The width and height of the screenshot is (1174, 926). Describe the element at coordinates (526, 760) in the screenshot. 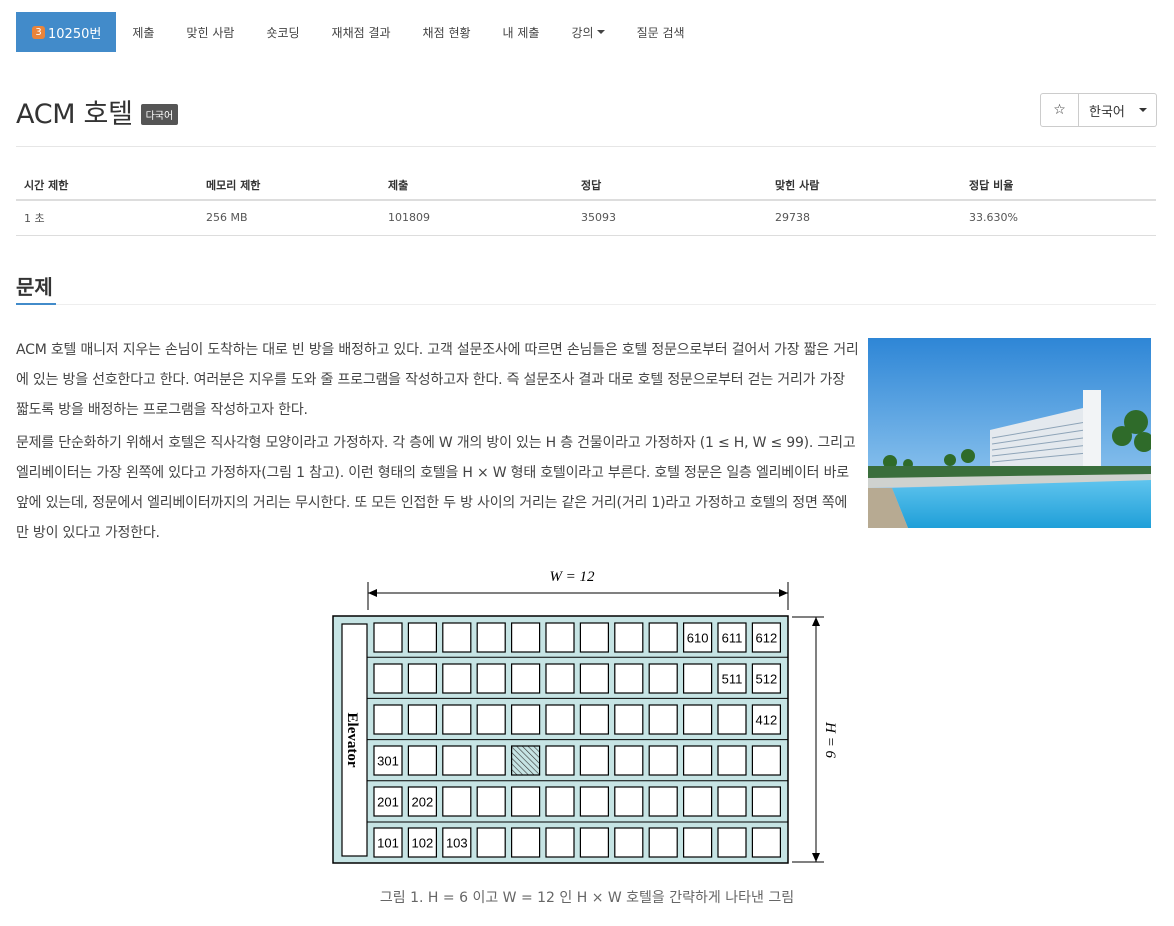

I see `hatched-room` at that location.